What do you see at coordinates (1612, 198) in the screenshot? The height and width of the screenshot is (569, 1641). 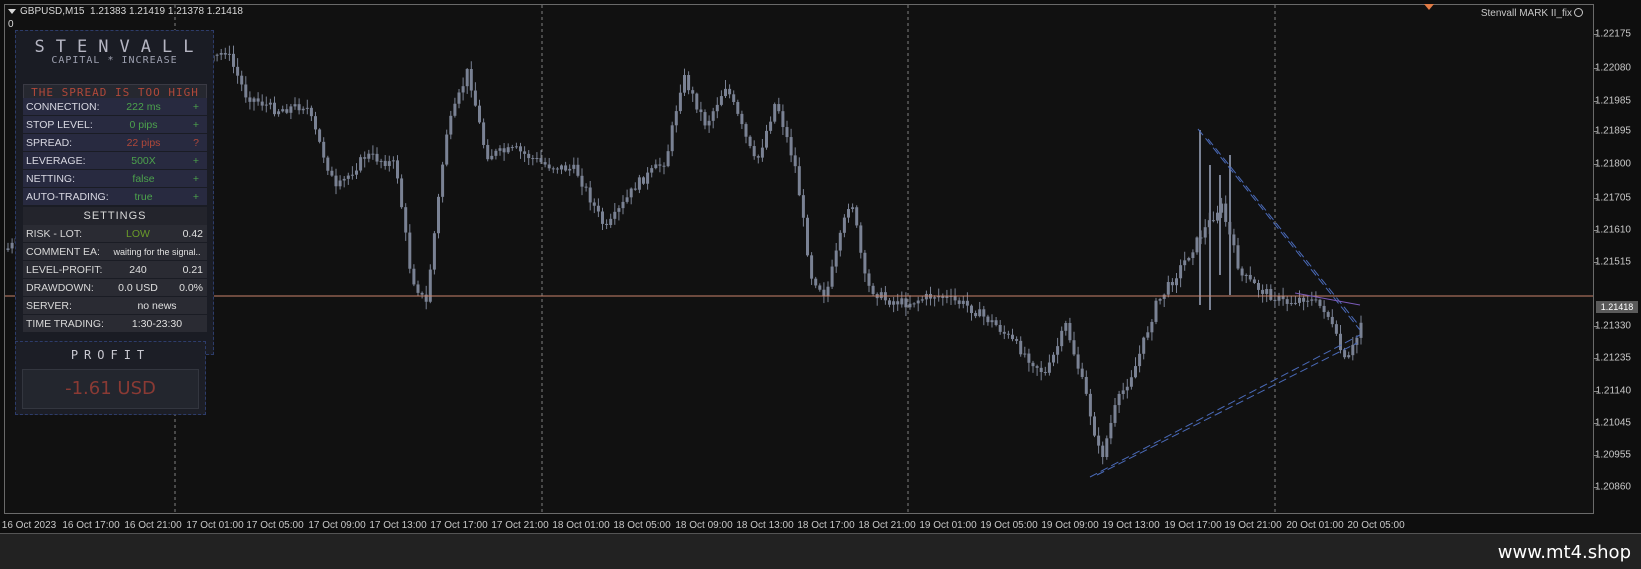 I see `price-tick-label: 1.21705` at bounding box center [1612, 198].